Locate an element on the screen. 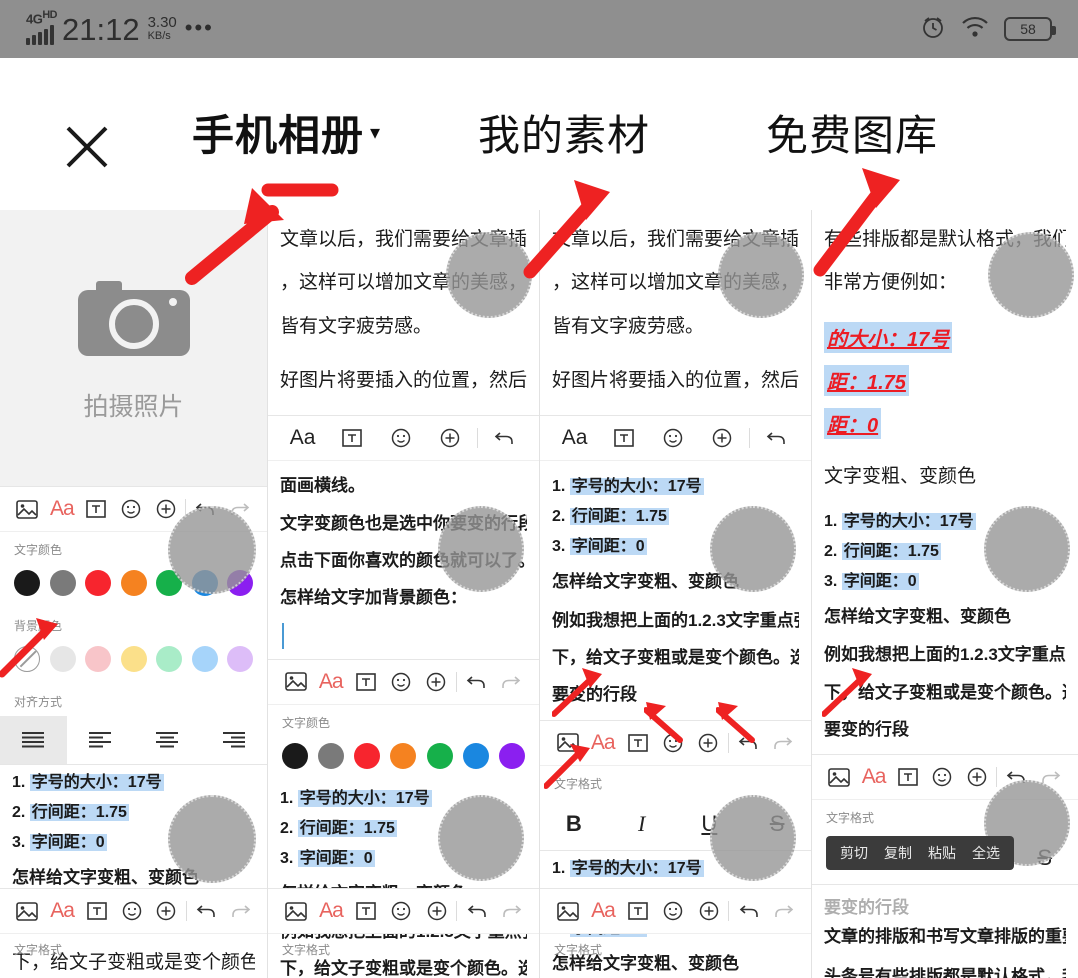 The width and height of the screenshot is (1078, 978). editor-toolbar-col2-b: Aa is located at coordinates (403, 681).